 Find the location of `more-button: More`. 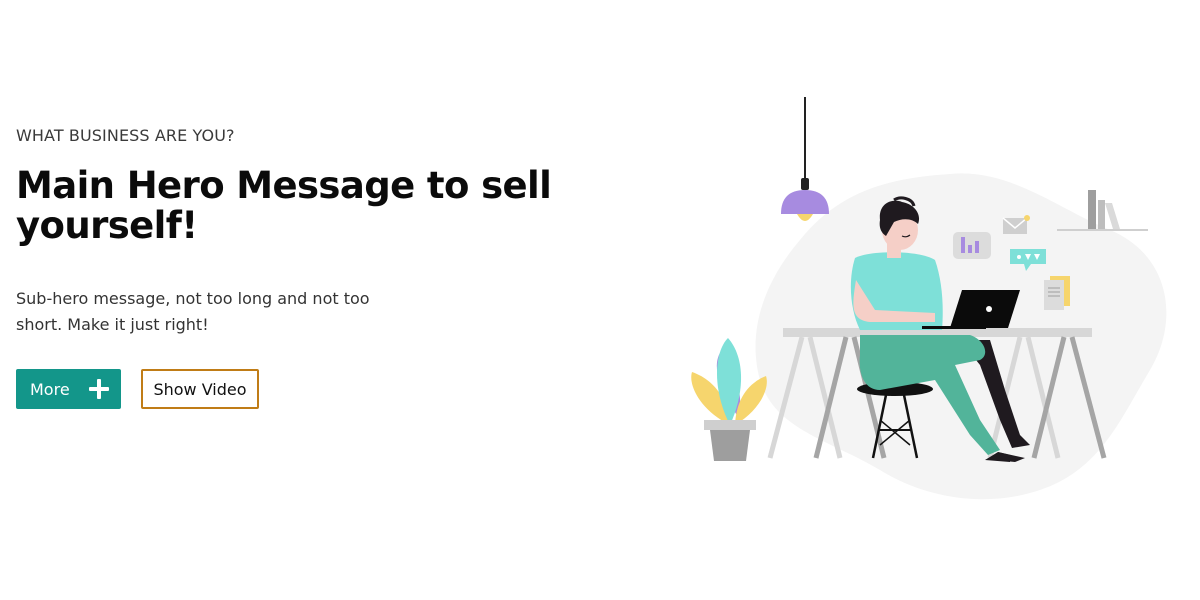

more-button: More is located at coordinates (68, 389).